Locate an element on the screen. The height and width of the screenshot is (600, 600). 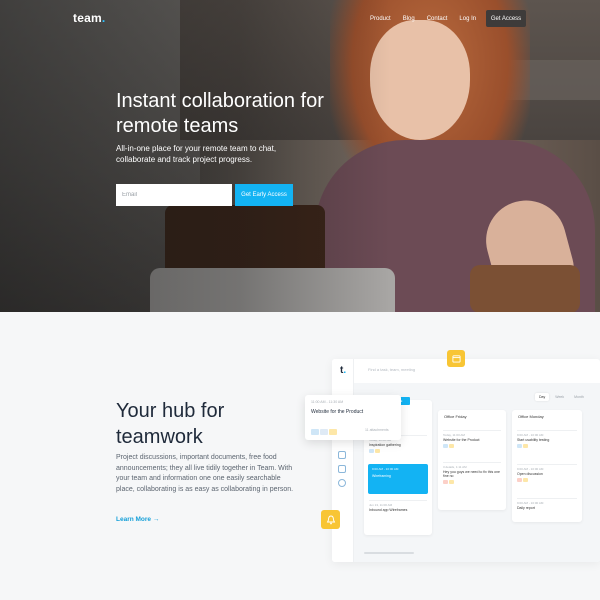
top-nav: Product Blog Contact Log In is located at coordinates (429, 19).